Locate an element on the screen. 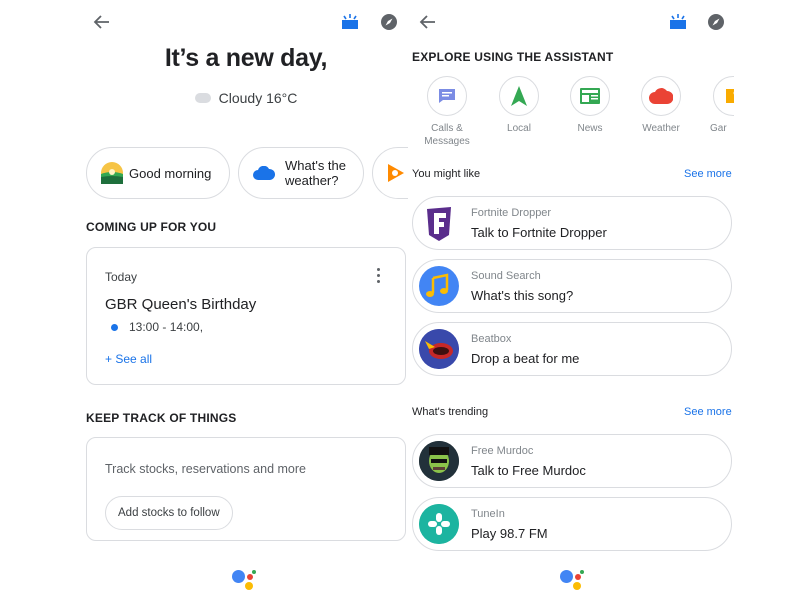 Image resolution: width=800 pixels, height=600 pixels. trend-title-free-murdoc: Talk to Free Murdoc is located at coordinates (528, 470).